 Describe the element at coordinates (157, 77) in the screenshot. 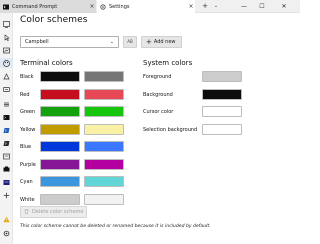

I see `system-color-label: Foreground` at that location.